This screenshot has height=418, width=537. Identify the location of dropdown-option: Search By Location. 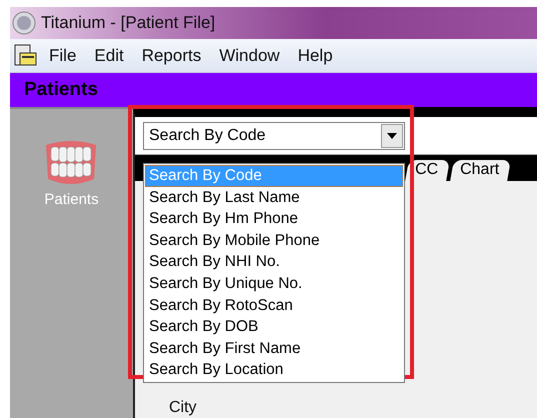
(274, 370).